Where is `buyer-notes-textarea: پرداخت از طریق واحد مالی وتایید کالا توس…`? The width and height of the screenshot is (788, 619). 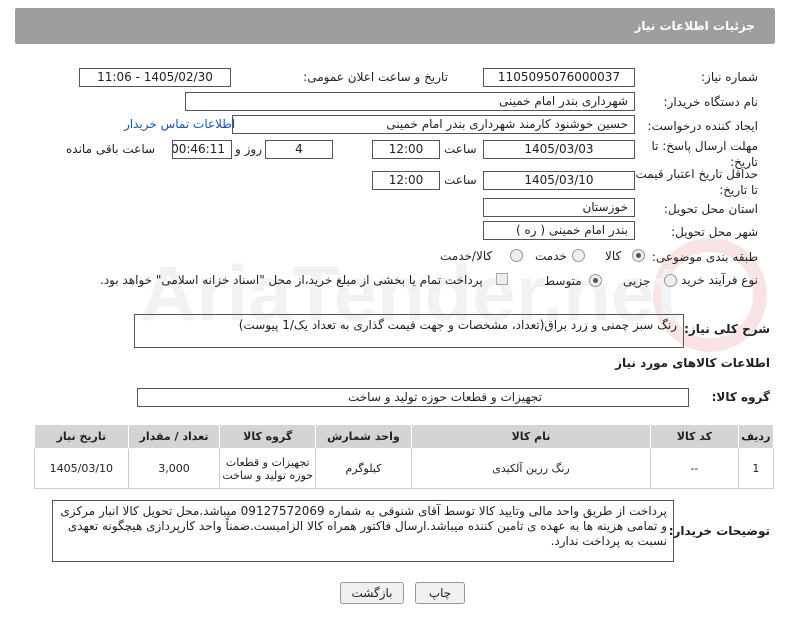
buyer-notes-textarea: پرداخت از طریق واحد مالی وتایید کالا توس… is located at coordinates (363, 531).